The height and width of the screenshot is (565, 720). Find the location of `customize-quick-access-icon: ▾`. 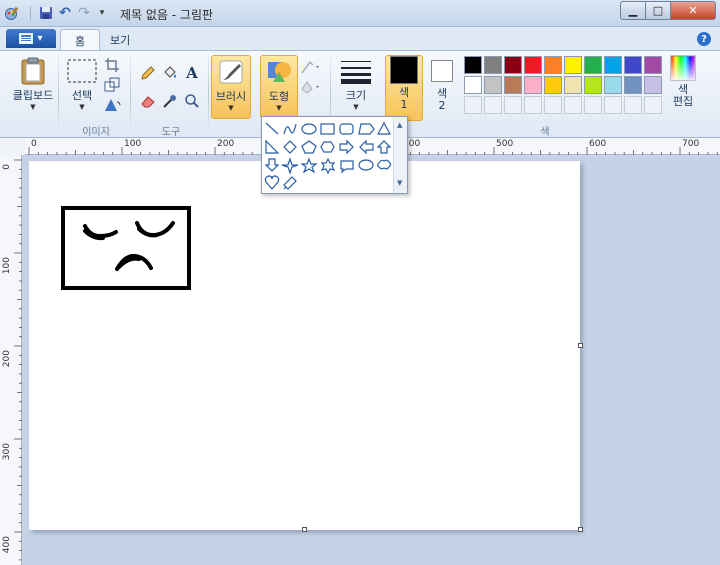

customize-quick-access-icon: ▾ is located at coordinates (102, 13).